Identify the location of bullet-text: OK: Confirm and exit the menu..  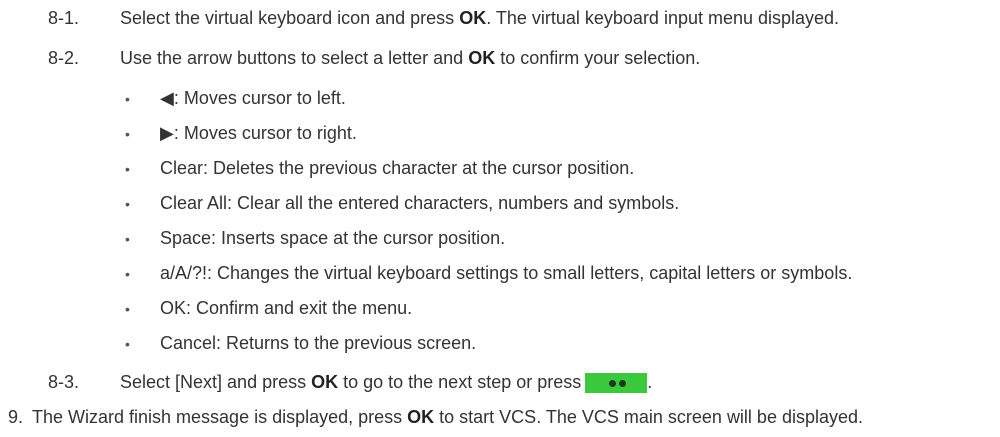
(286, 308).